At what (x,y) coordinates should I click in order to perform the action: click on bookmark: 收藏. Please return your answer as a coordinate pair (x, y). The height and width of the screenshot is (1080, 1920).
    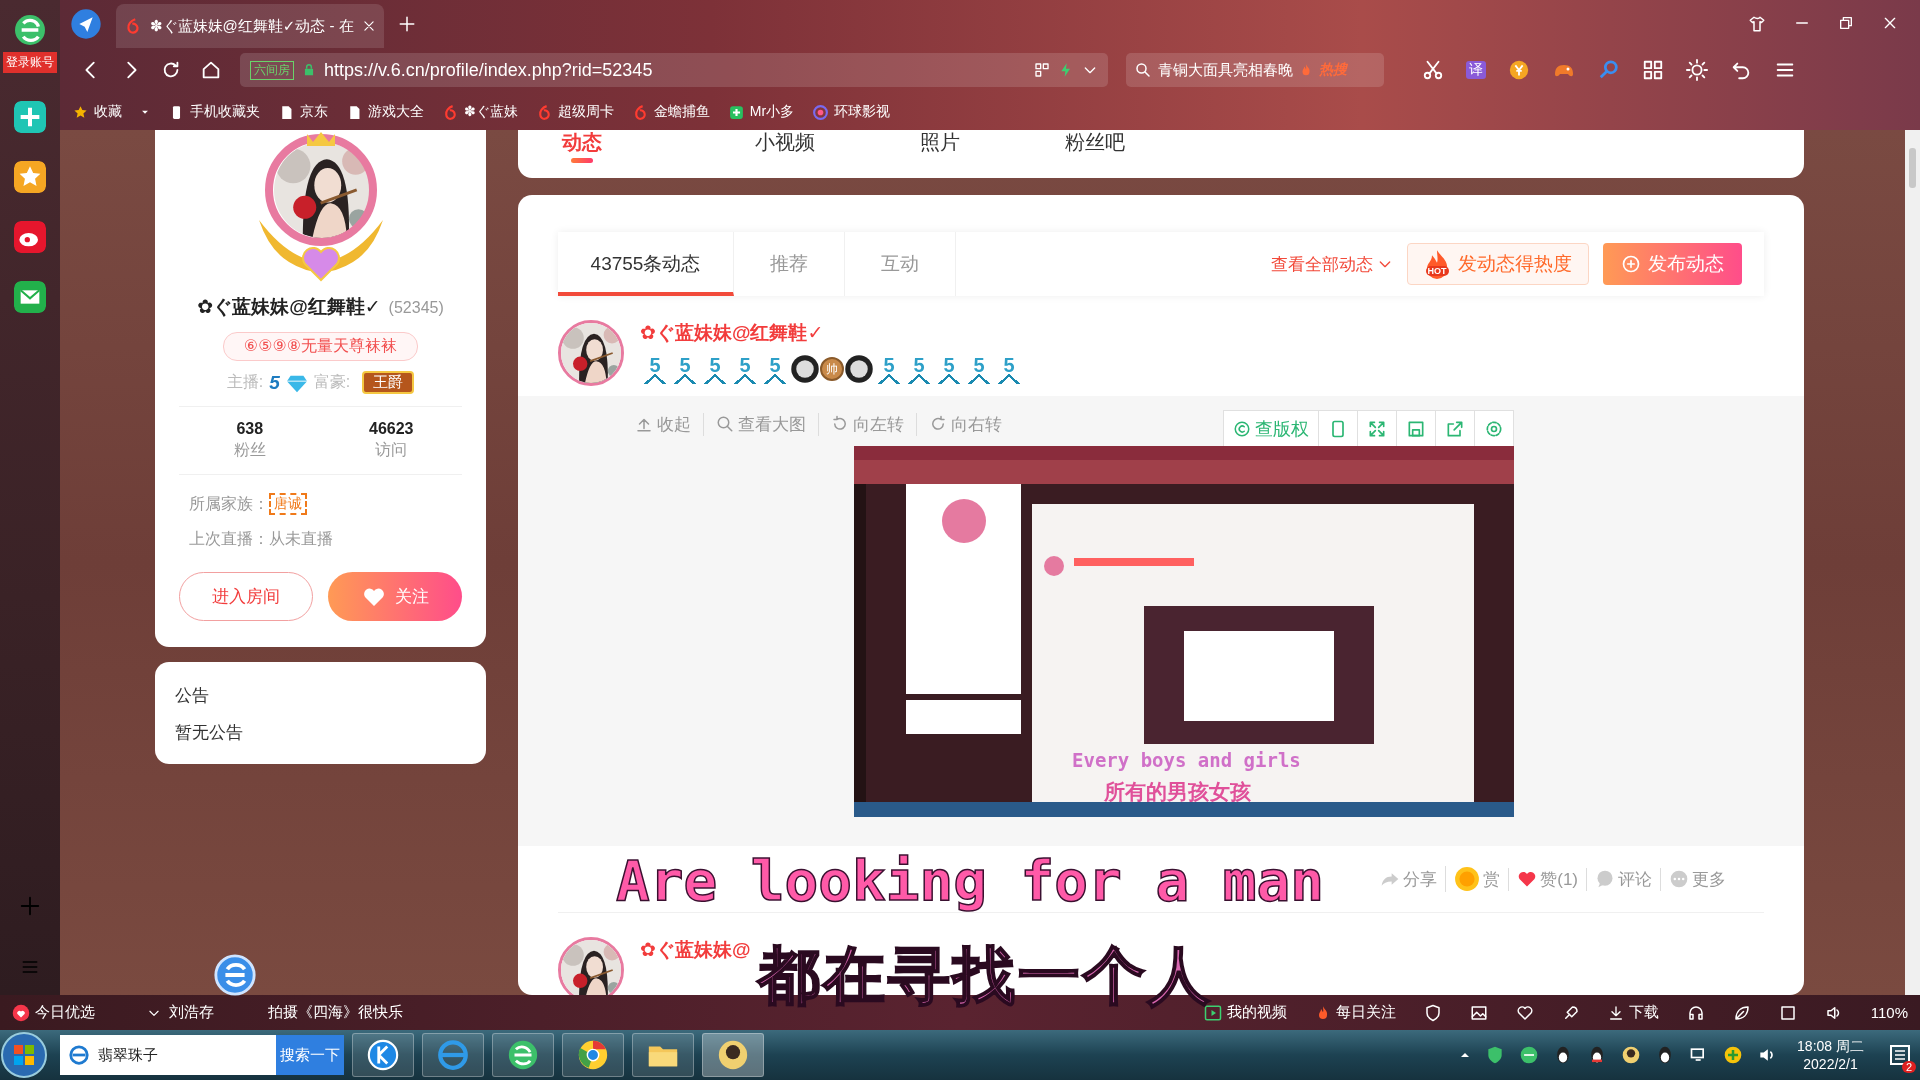
    Looking at the image, I should click on (97, 112).